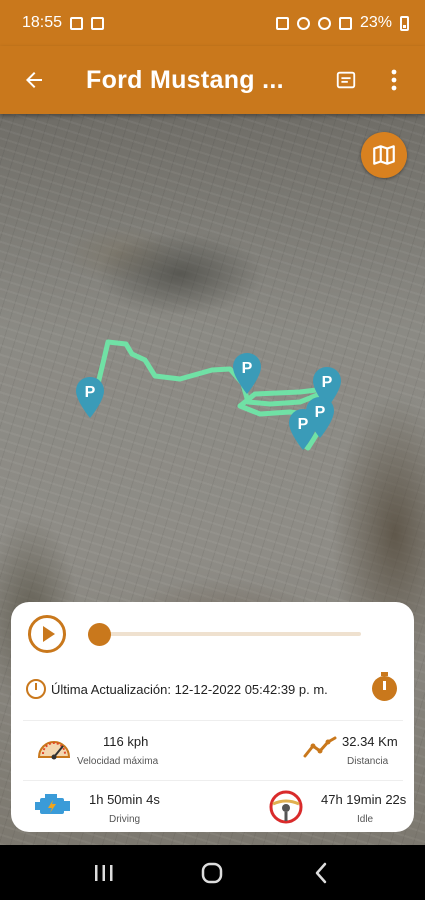 Image resolution: width=425 pixels, height=900 pixels. I want to click on chevron-left-icon, so click(321, 872).